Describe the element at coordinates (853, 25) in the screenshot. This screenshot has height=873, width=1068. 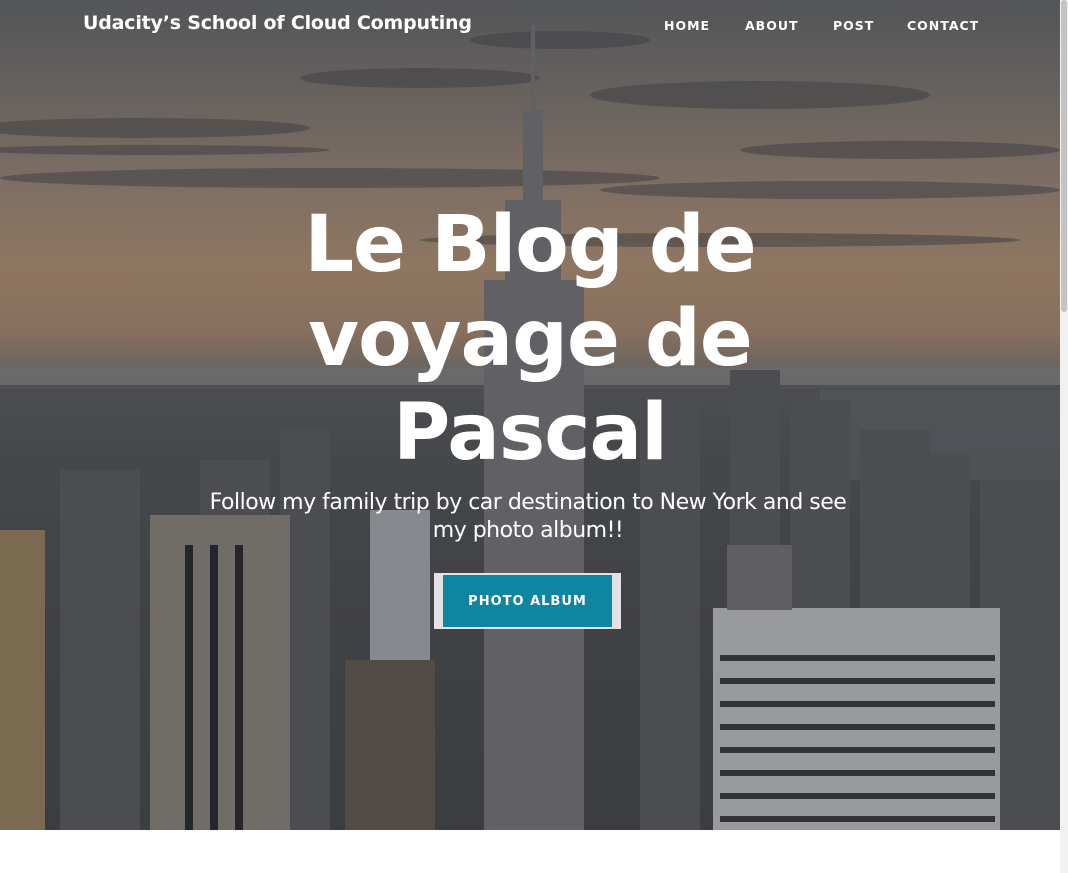
I see `nav-post: POST` at that location.